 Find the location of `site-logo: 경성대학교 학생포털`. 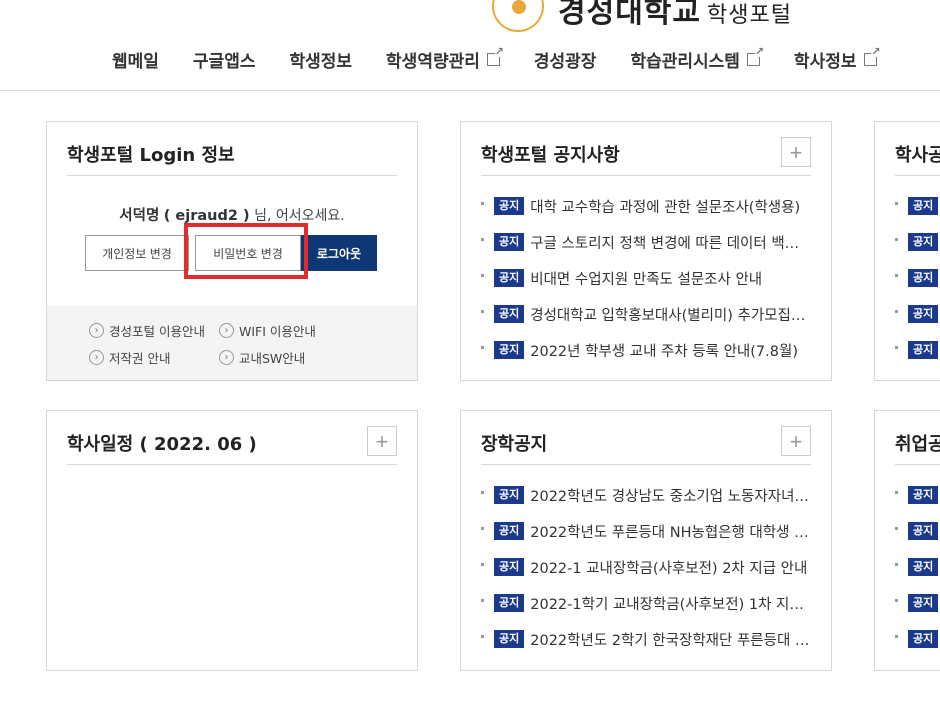

site-logo: 경성대학교 학생포털 is located at coordinates (642, 16).